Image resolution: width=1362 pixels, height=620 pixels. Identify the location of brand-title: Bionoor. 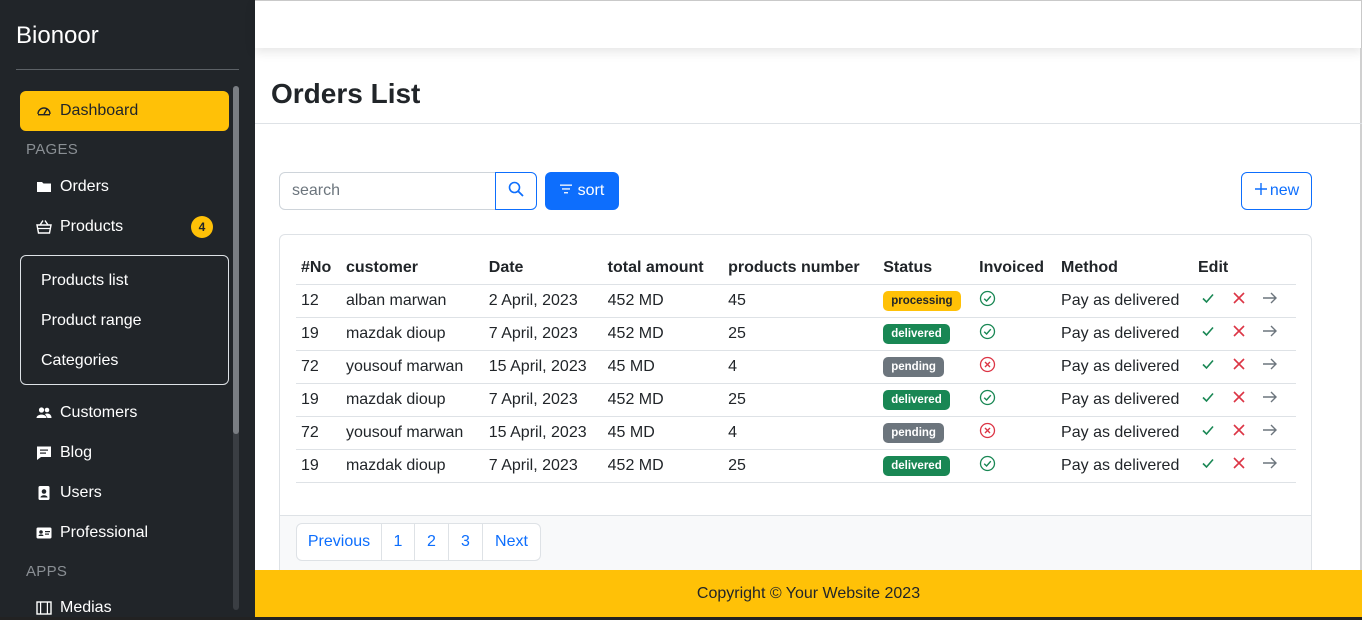
(57, 36).